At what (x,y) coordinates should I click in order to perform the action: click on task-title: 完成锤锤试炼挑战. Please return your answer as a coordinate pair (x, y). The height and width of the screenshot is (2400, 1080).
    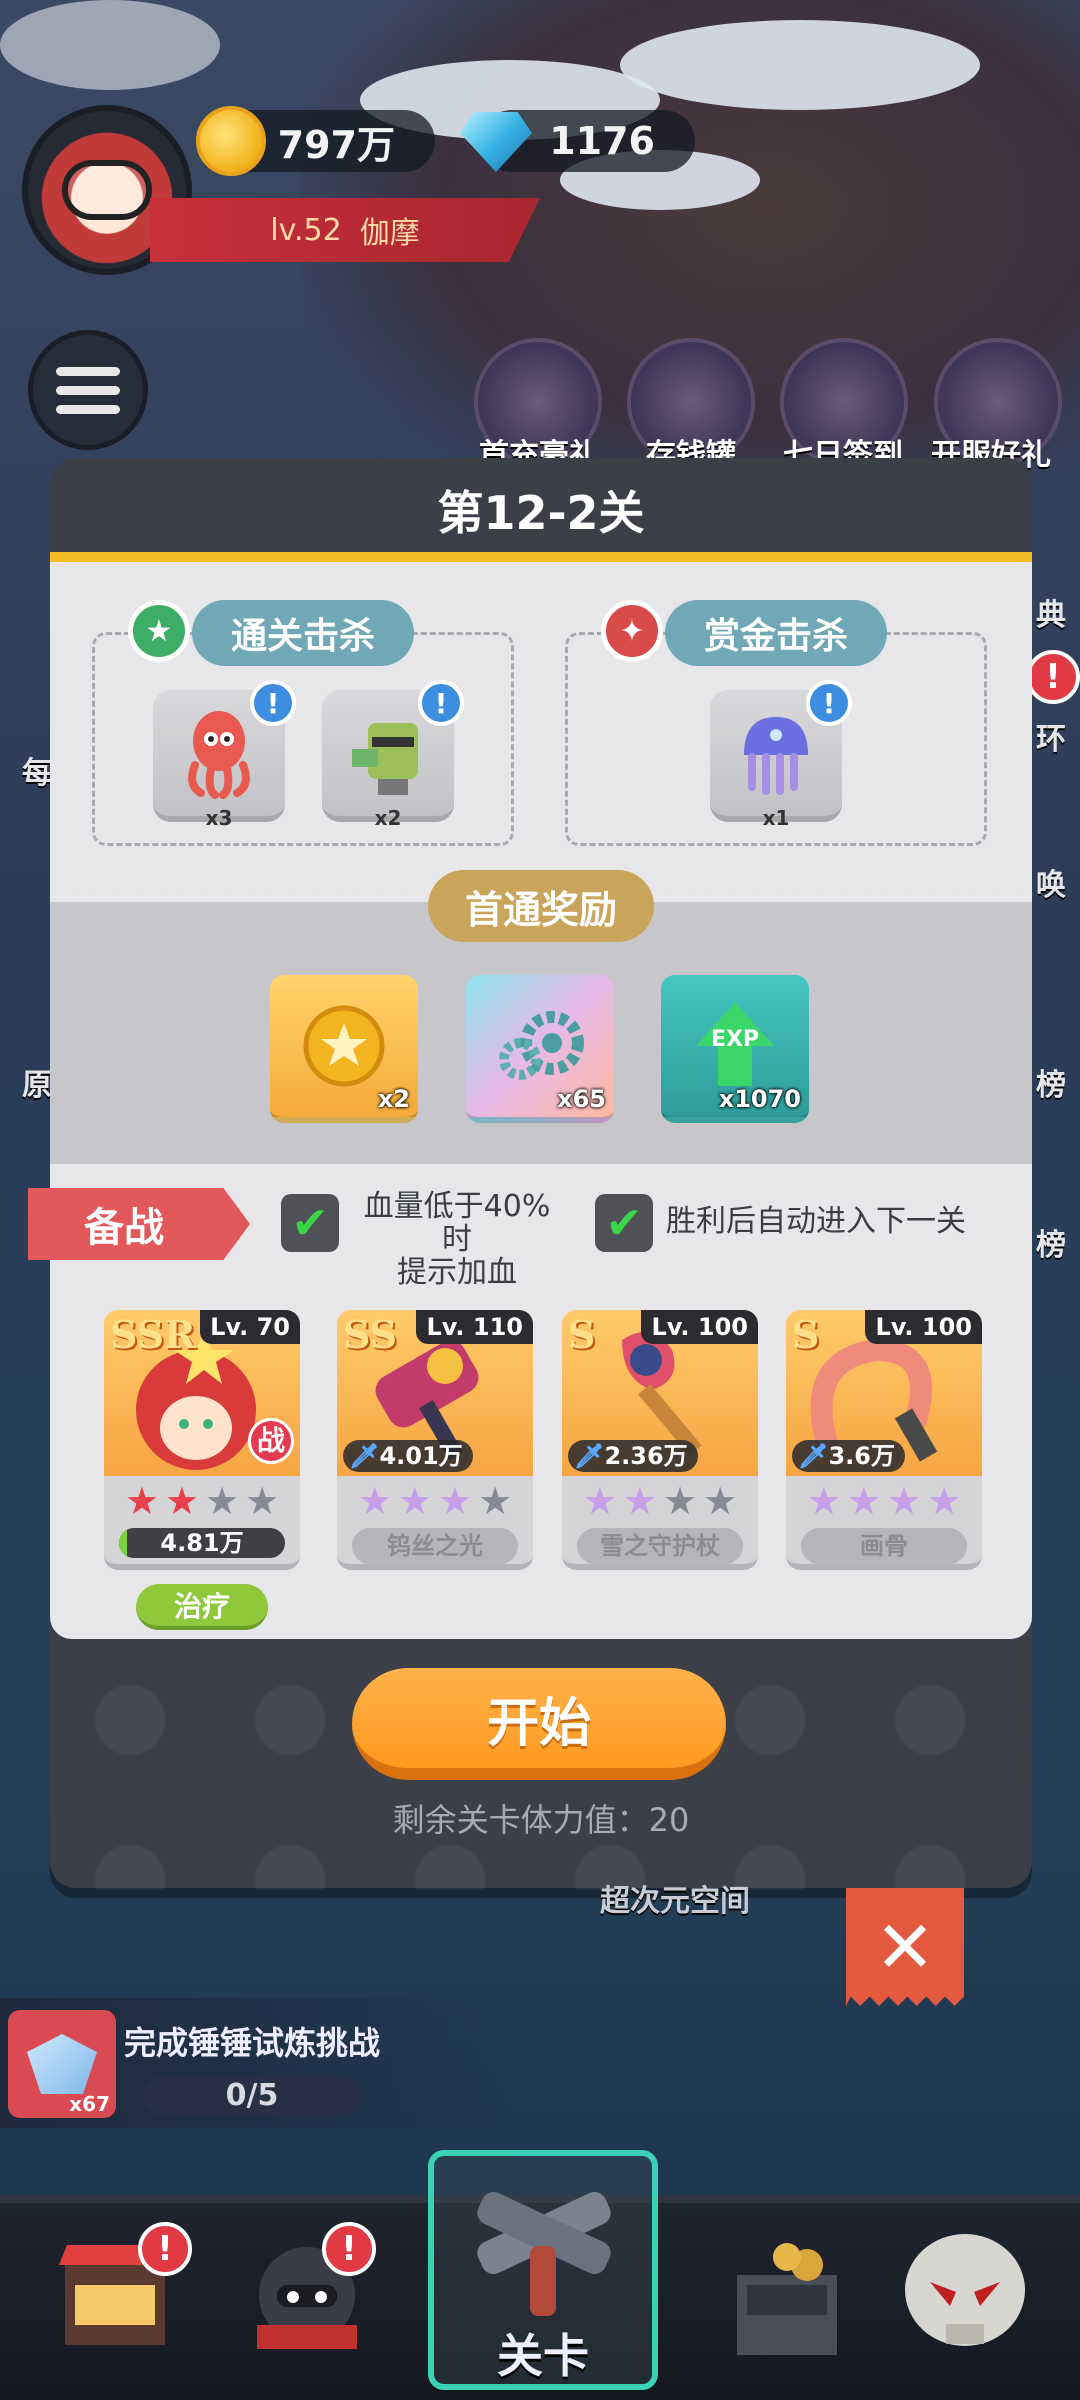
    Looking at the image, I should click on (252, 2043).